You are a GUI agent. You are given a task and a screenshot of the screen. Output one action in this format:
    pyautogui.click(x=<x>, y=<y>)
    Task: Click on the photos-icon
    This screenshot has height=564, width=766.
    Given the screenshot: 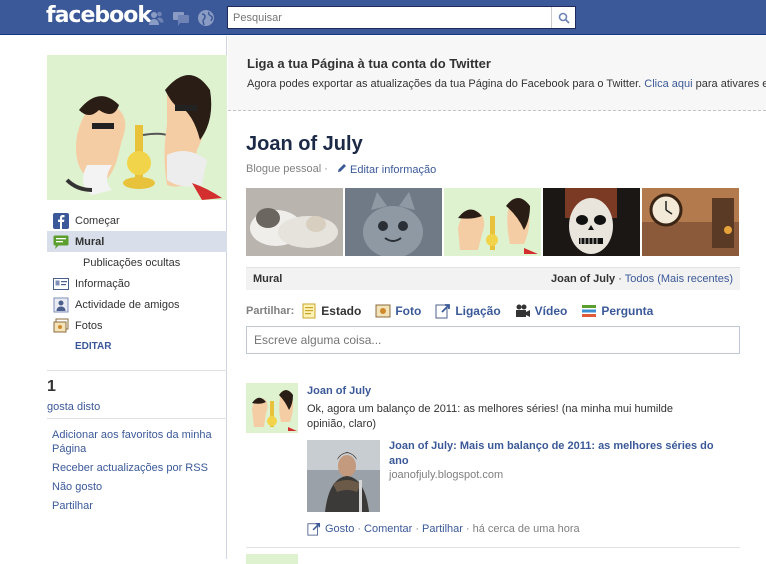 What is the action you would take?
    pyautogui.click(x=61, y=325)
    